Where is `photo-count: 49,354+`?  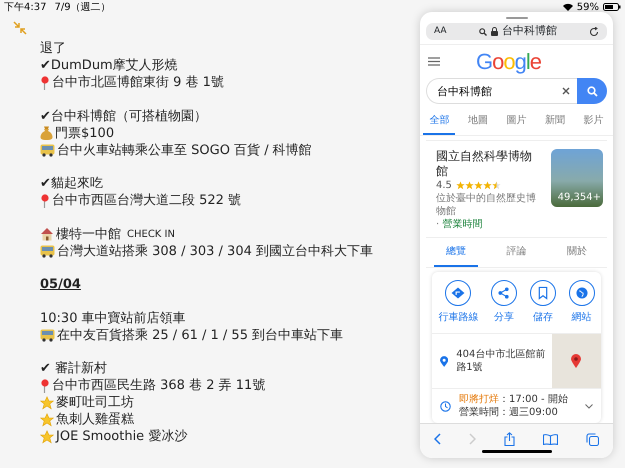
photo-count: 49,354+ is located at coordinates (579, 198).